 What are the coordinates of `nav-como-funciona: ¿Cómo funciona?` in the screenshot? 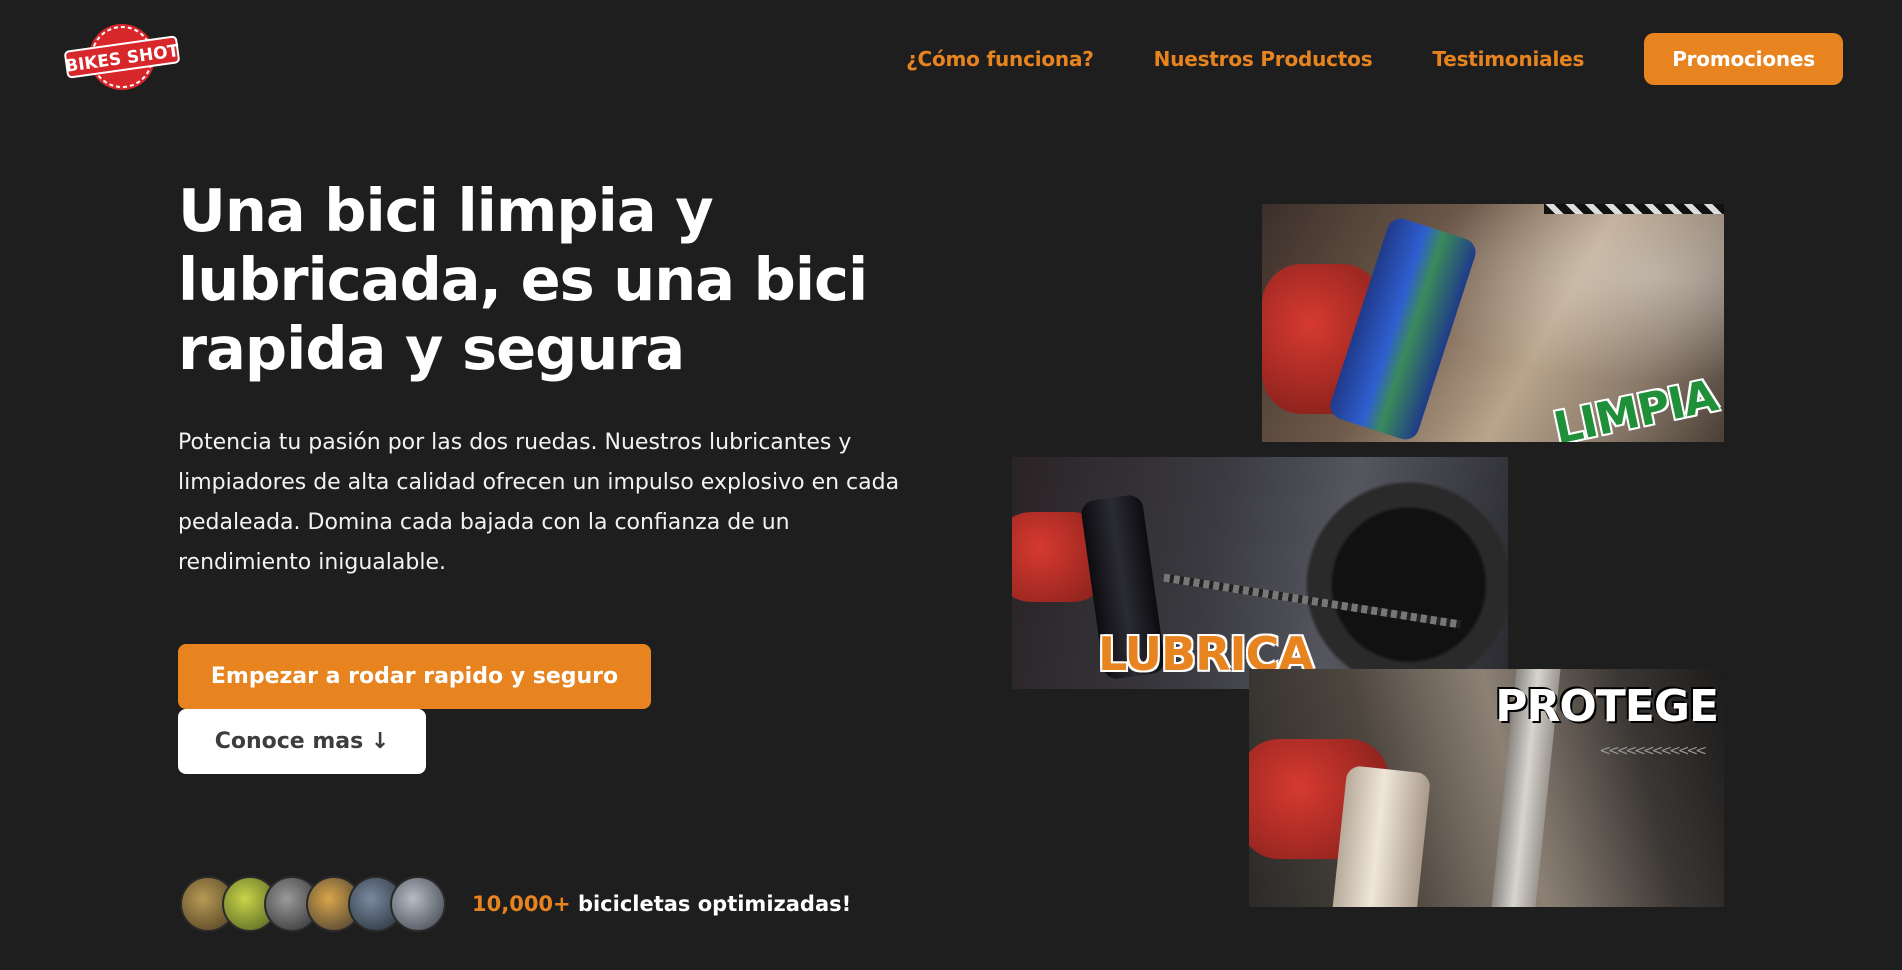 It's located at (1000, 59).